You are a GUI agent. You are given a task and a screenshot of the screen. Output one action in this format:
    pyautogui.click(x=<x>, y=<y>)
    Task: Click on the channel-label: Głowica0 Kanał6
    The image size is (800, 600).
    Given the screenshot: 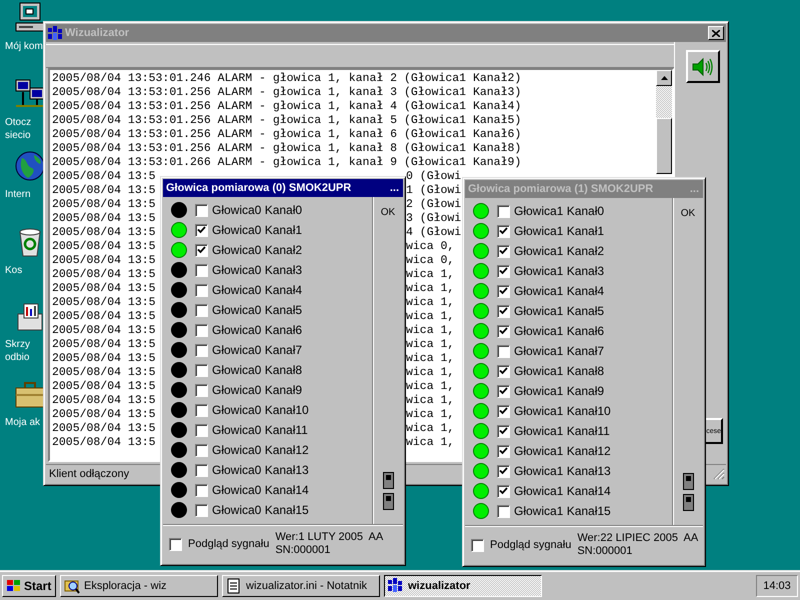 What is the action you would take?
    pyautogui.click(x=257, y=330)
    